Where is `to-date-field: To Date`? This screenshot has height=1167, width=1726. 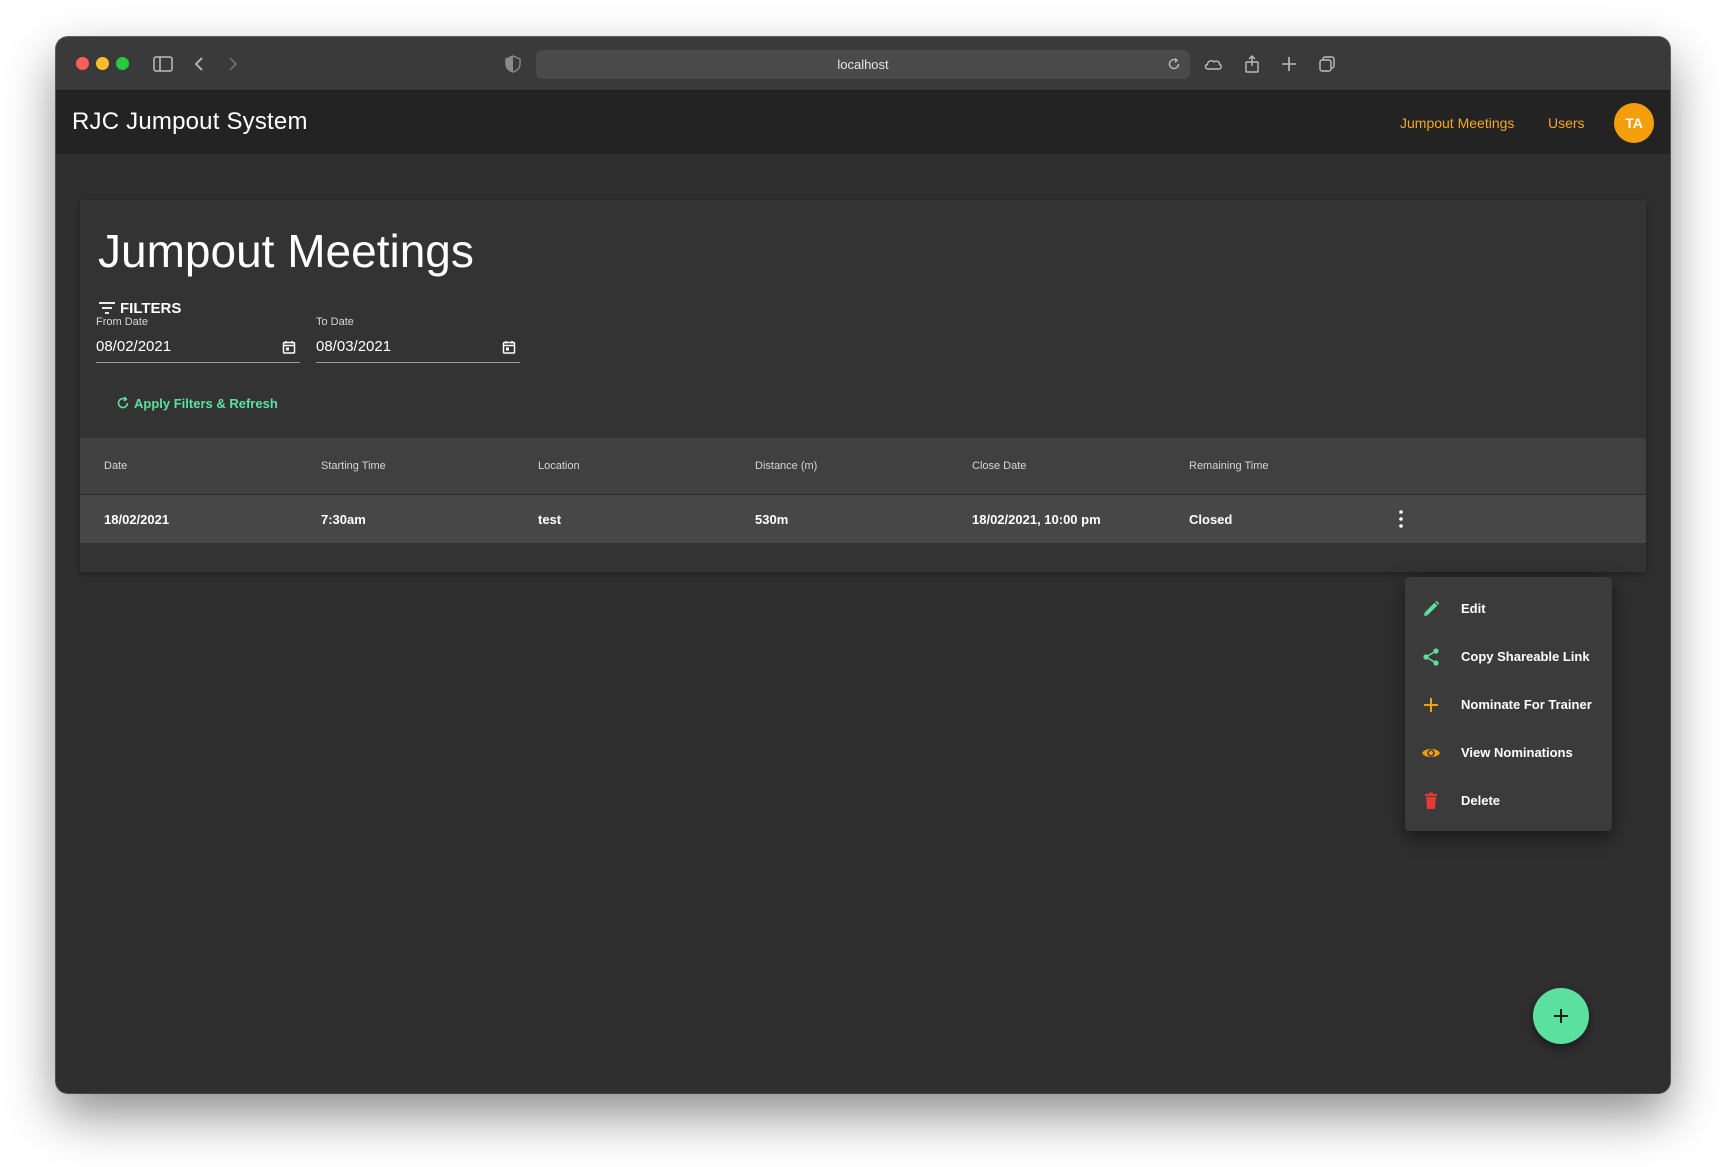
to-date-field: To Date is located at coordinates (418, 339).